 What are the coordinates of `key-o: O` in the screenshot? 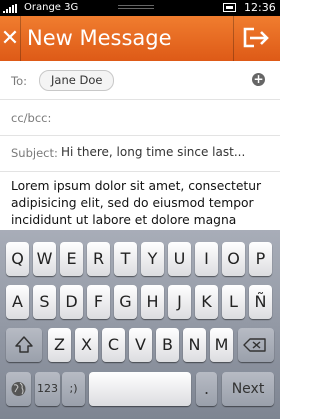 It's located at (233, 259).